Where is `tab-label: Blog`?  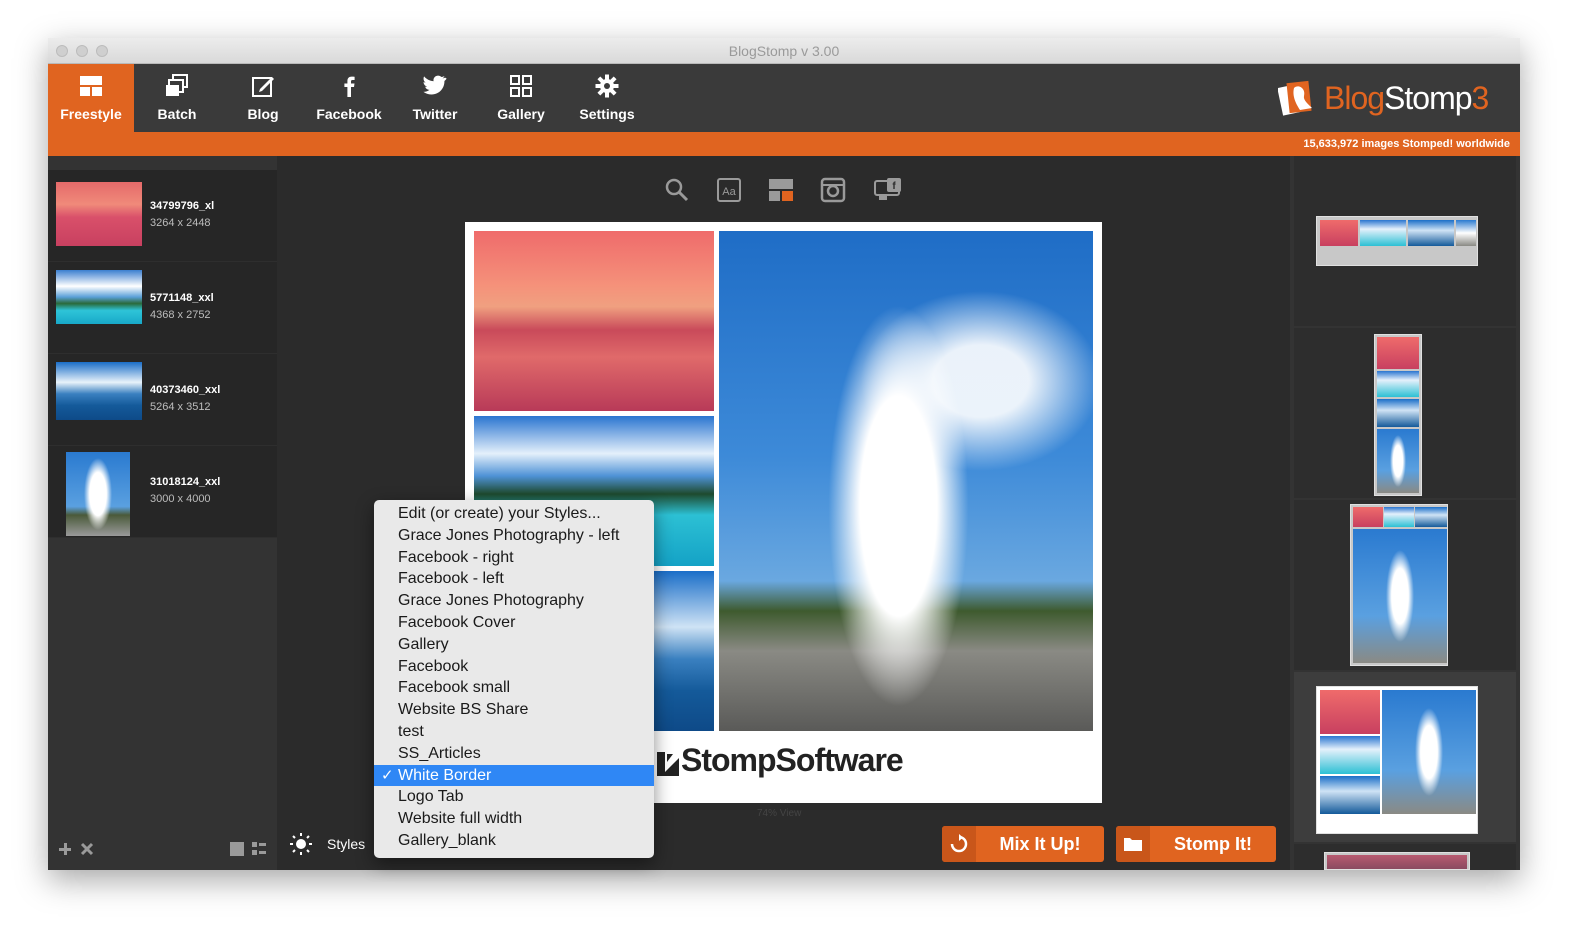
tab-label: Blog is located at coordinates (263, 114).